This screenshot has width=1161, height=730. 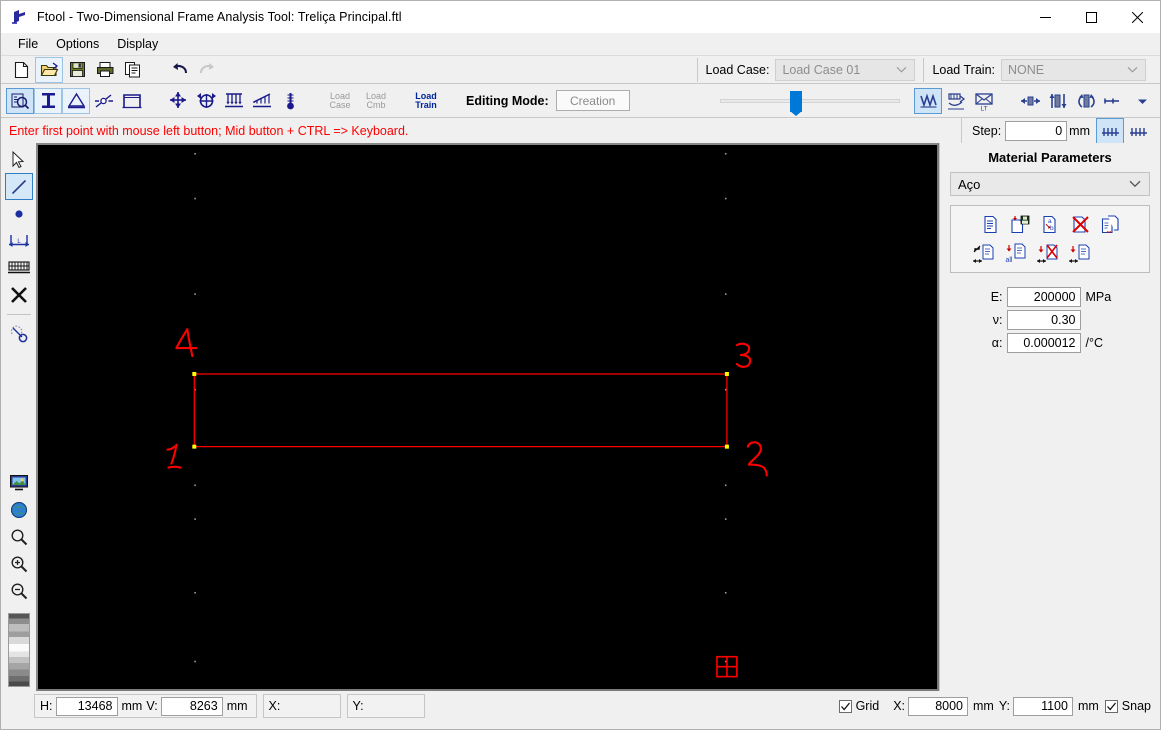 What do you see at coordinates (132, 101) in the screenshot?
I see `frame-supports-button` at bounding box center [132, 101].